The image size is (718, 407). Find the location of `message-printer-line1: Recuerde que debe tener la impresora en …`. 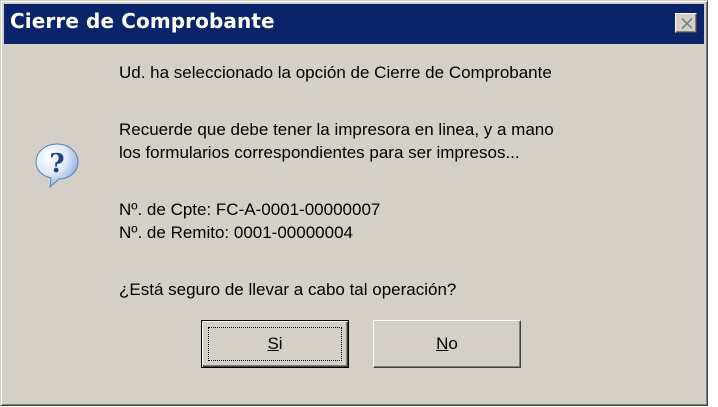

message-printer-line1: Recuerde que debe tener la impresora en … is located at coordinates (336, 129).